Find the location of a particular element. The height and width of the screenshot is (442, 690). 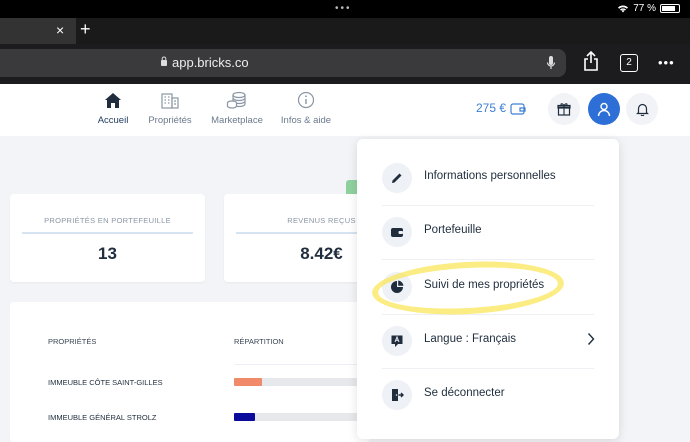

multitask-dots: ••• is located at coordinates (343, 8).